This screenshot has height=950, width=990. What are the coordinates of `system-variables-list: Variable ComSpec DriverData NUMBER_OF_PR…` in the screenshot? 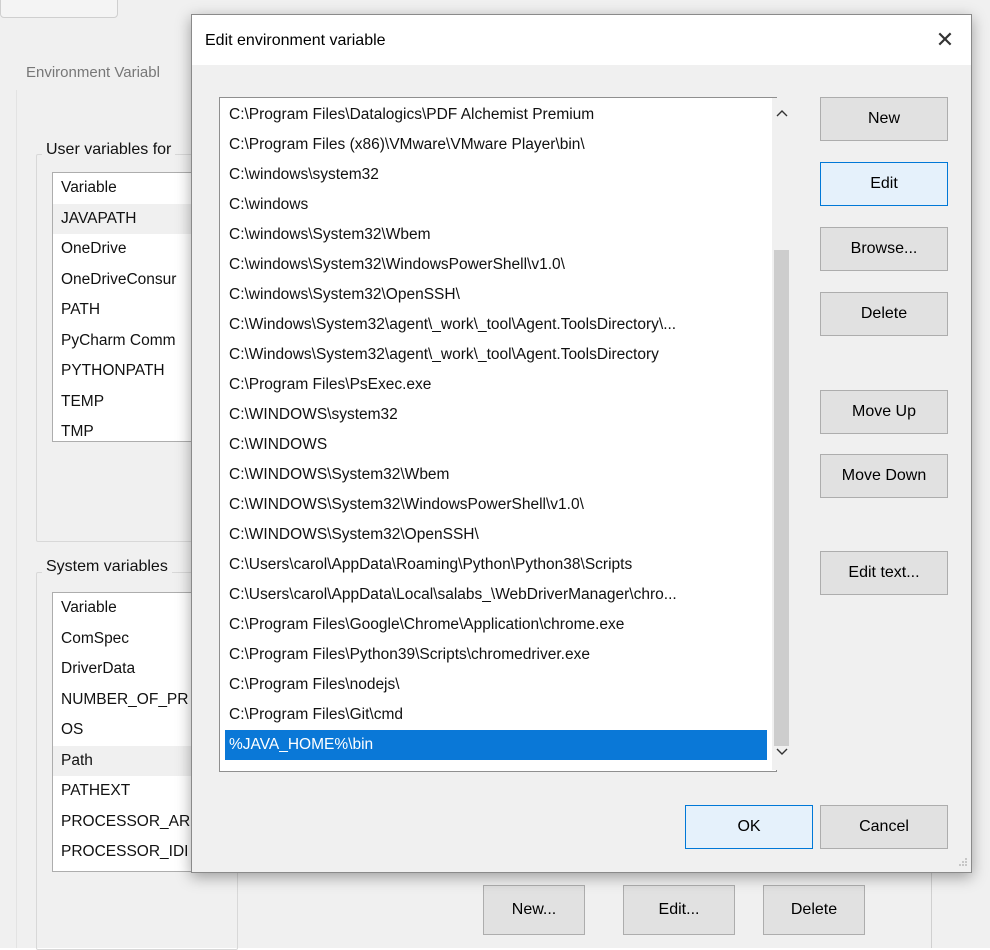 It's located at (128, 732).